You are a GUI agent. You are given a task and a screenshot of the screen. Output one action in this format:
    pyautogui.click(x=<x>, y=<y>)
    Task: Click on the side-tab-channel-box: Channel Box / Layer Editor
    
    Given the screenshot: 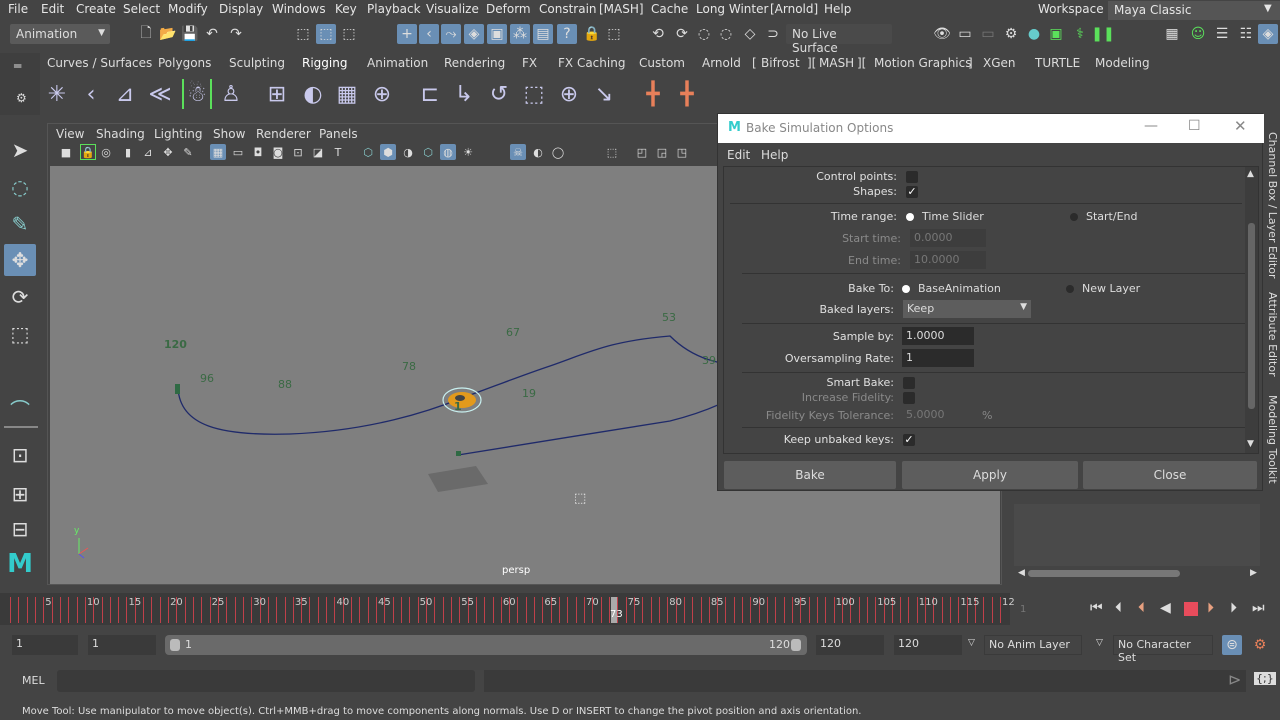 What is the action you would take?
    pyautogui.click(x=1272, y=205)
    